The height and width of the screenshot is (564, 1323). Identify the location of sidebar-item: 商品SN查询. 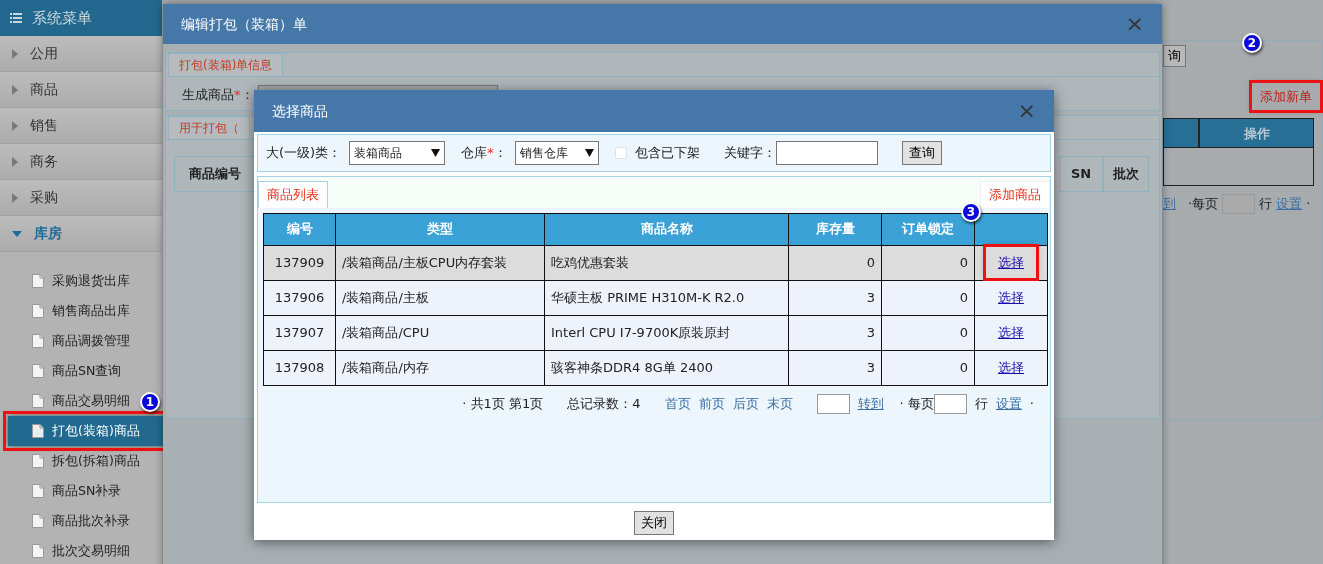
(63, 371).